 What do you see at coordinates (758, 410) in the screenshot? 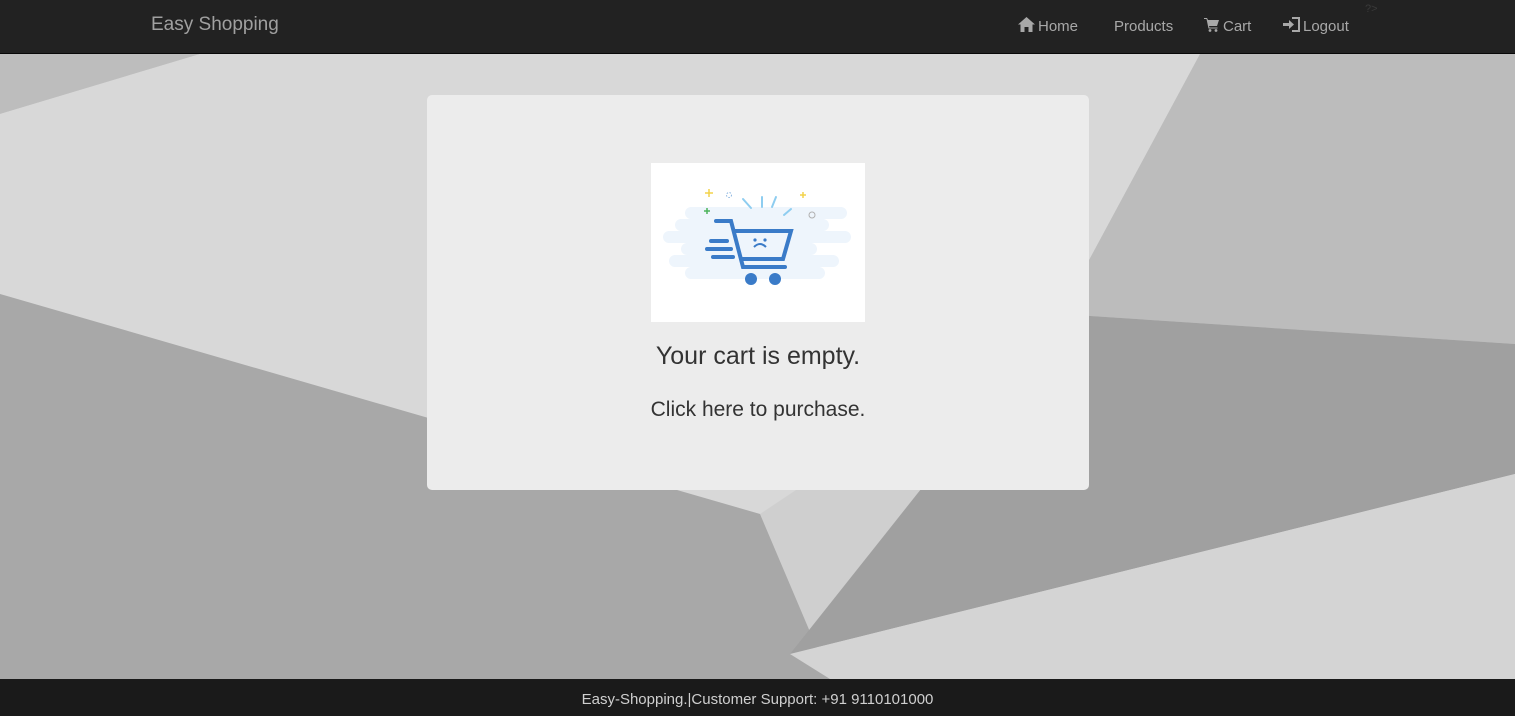
I see `purchase-link: Click here to purchase.` at bounding box center [758, 410].